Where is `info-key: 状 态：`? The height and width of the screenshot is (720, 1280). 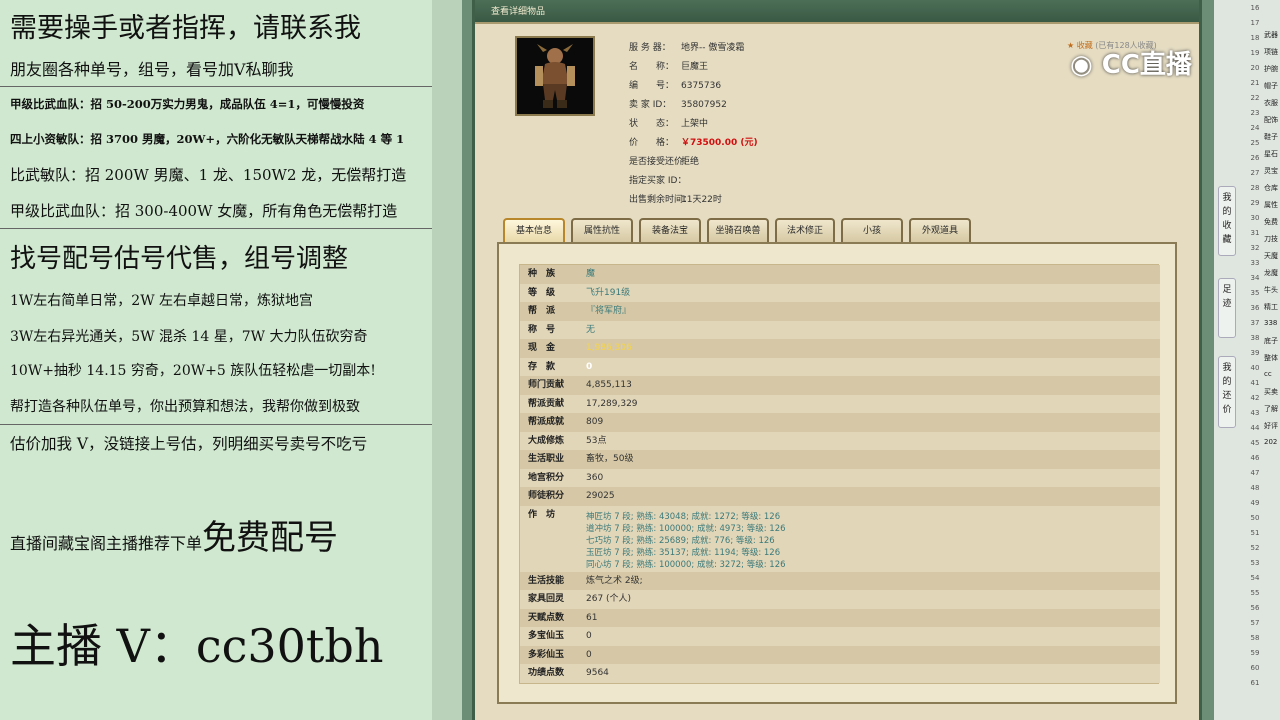
info-key: 状 态： is located at coordinates (652, 124).